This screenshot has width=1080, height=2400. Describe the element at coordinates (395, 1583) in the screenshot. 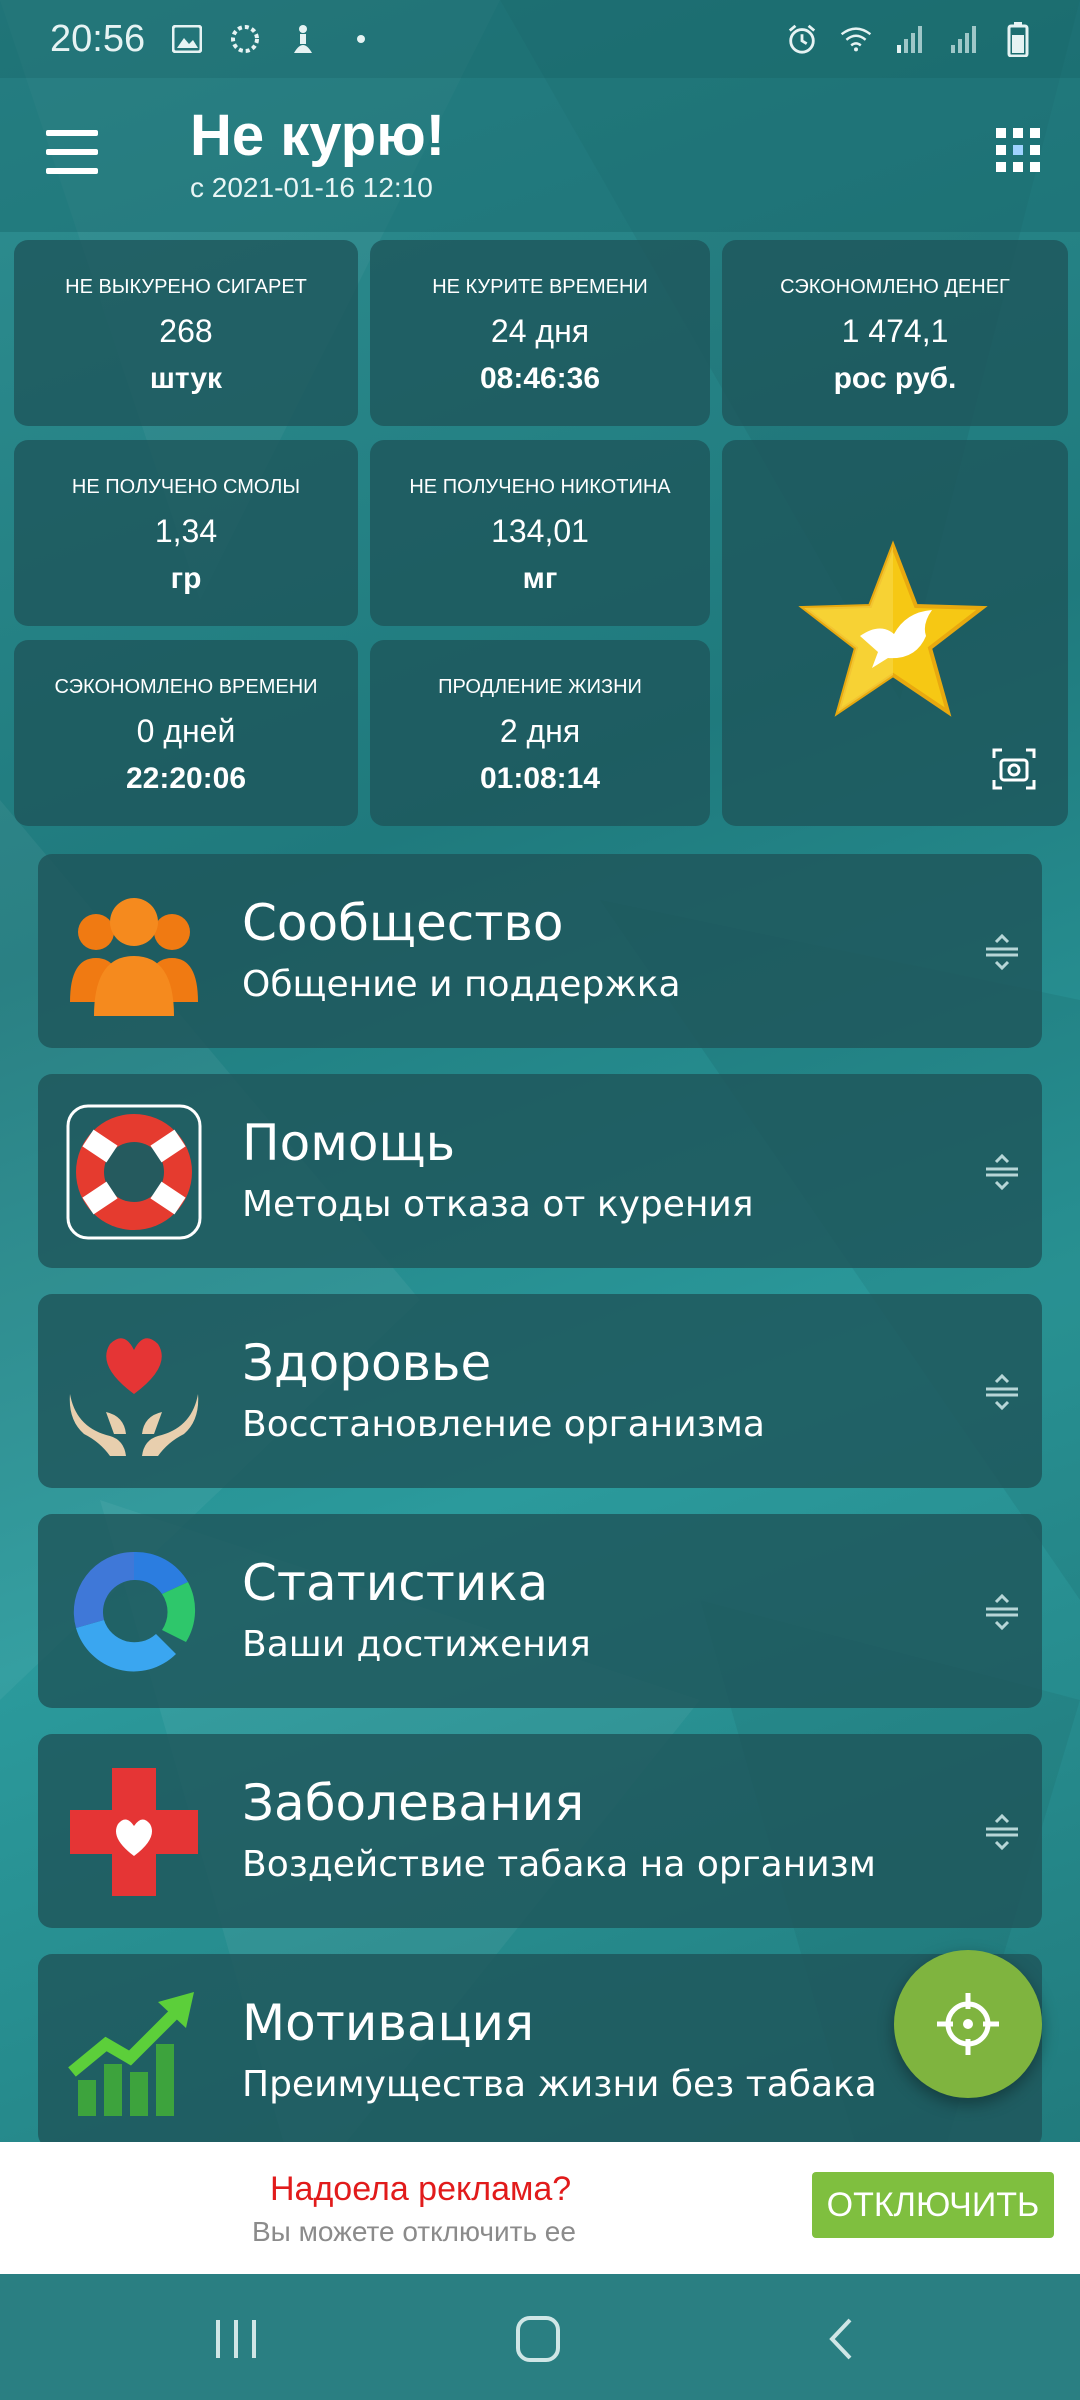

I see `menu-card-title: Статистика` at that location.